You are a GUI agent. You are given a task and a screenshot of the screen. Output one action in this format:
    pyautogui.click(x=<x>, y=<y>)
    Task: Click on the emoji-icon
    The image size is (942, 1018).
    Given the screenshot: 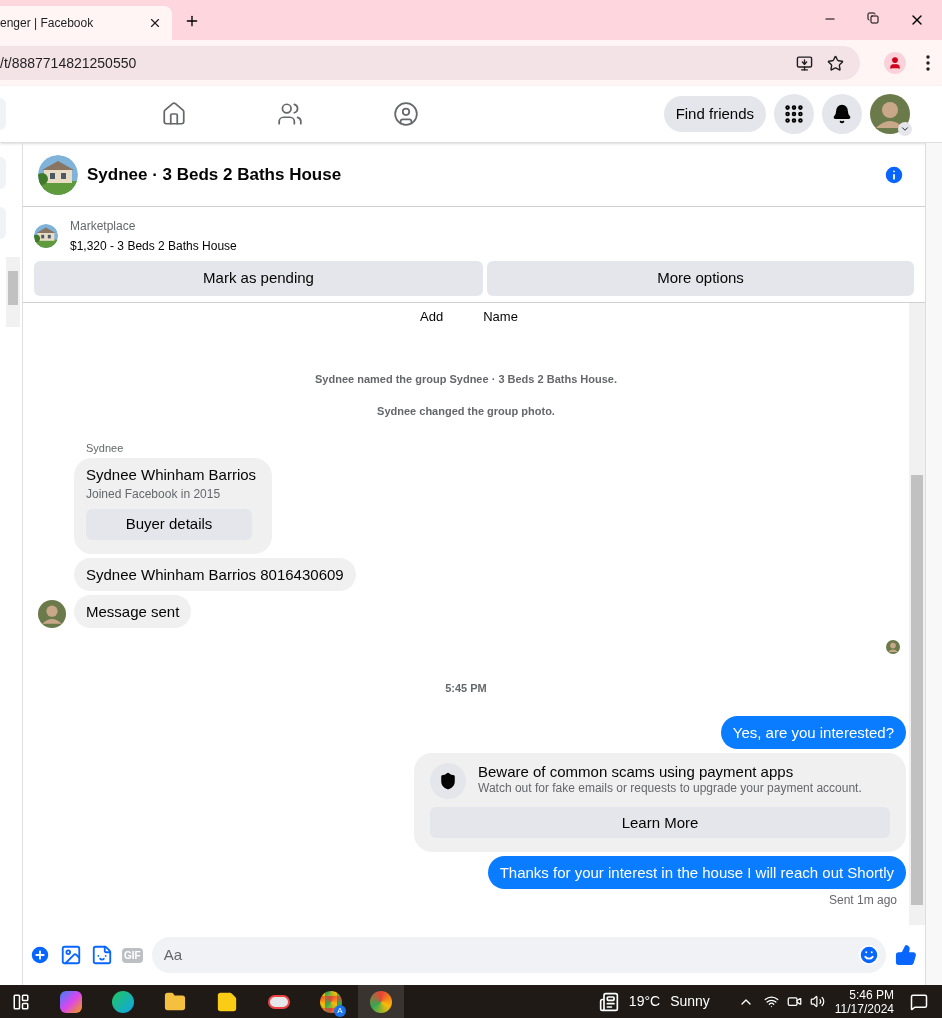 What is the action you would take?
    pyautogui.click(x=869, y=955)
    